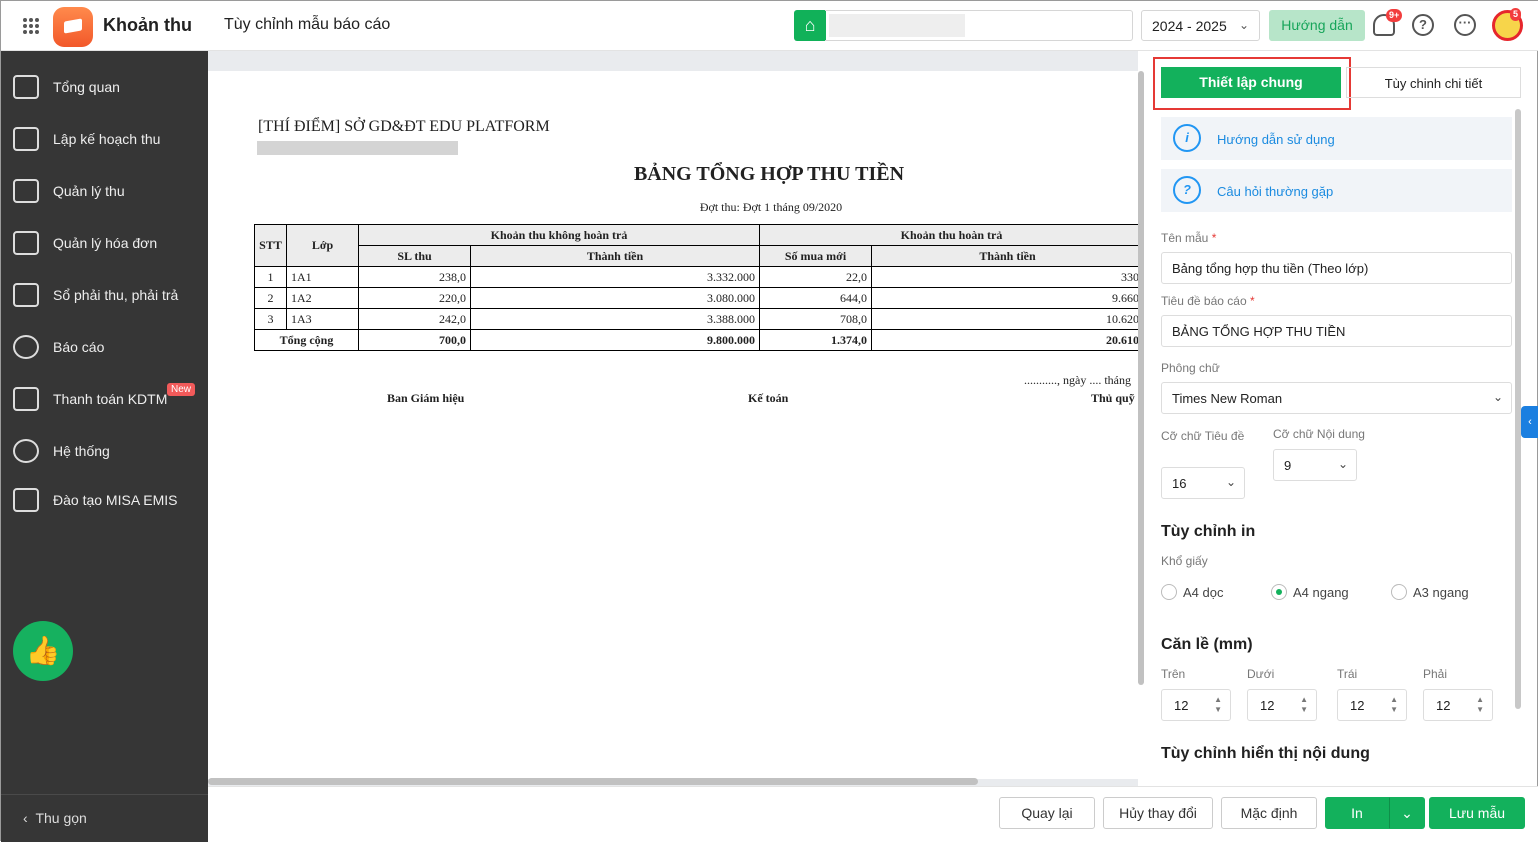 The image size is (1538, 842). Describe the element at coordinates (696, 298) in the screenshot. I see `table-row: 2 1A2 220,0 3.080.000 644,0 9.660` at that location.